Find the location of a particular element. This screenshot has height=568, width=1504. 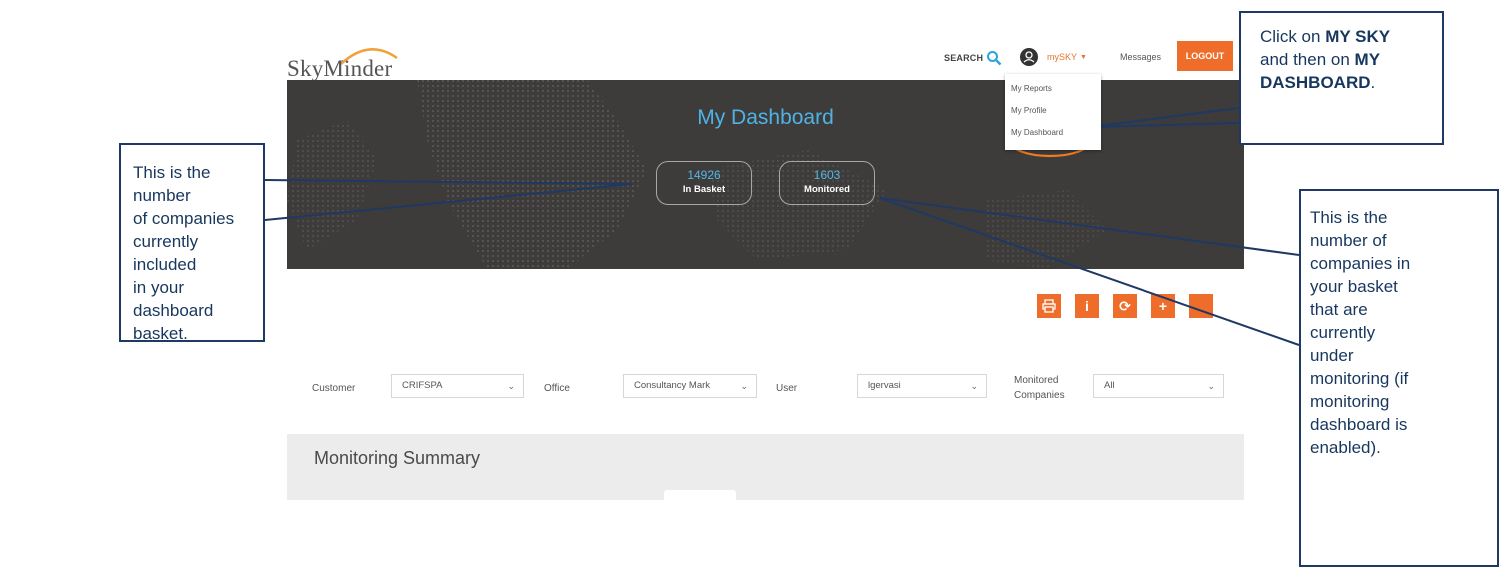

monitored-label: Monitored is located at coordinates (827, 189).